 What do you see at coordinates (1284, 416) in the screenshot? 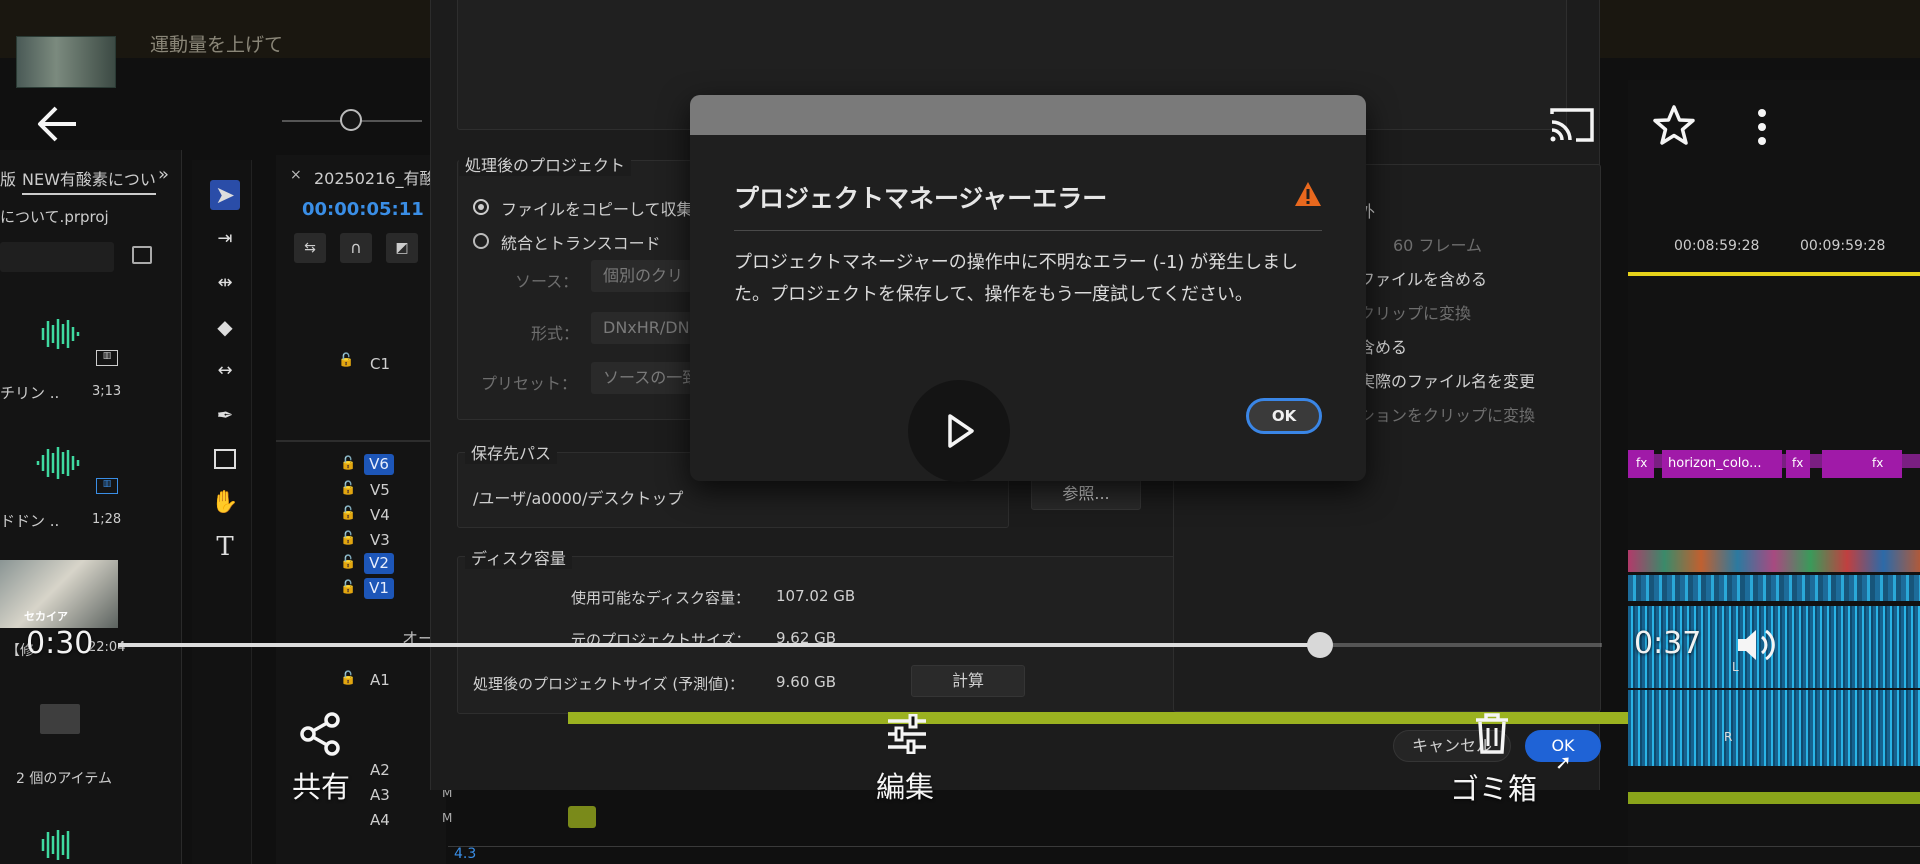
I see `error-ok-button: OK` at bounding box center [1284, 416].